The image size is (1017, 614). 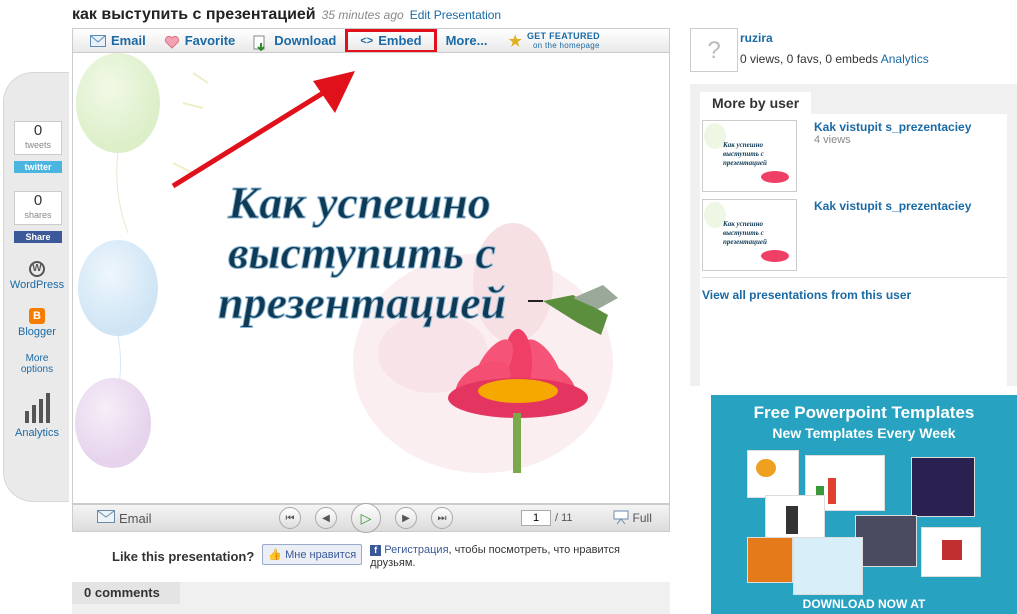 What do you see at coordinates (37, 369) in the screenshot?
I see `more-options-line2: options` at bounding box center [37, 369].